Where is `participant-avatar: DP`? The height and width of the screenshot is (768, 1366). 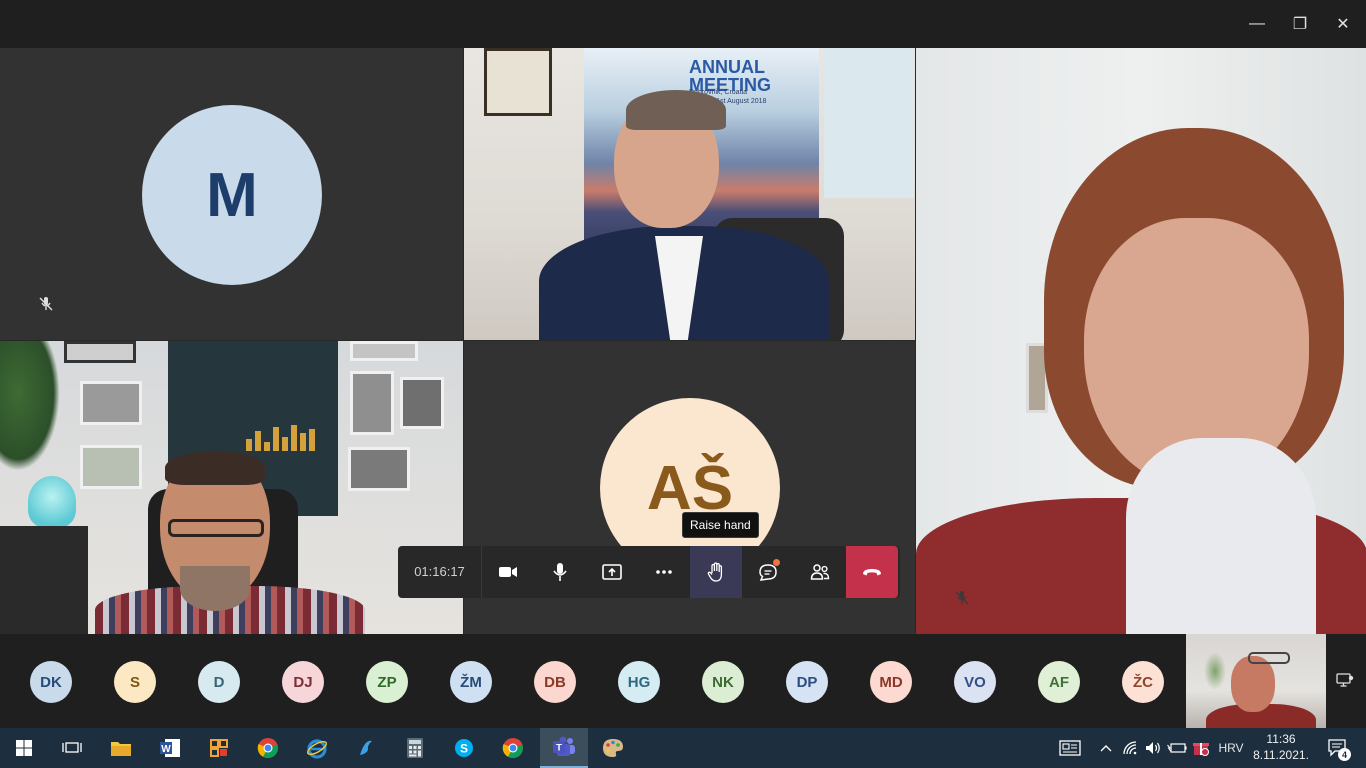 participant-avatar: DP is located at coordinates (807, 682).